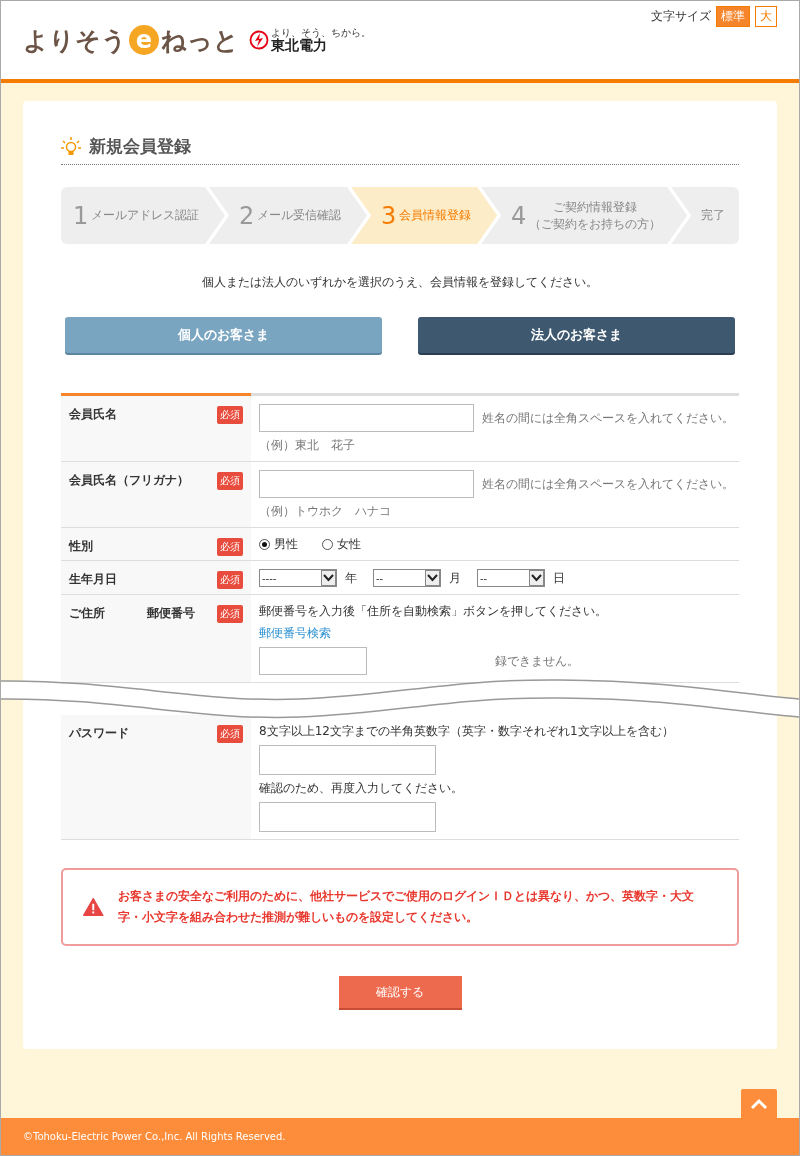 Image resolution: width=800 pixels, height=1156 pixels. Describe the element at coordinates (145, 215) in the screenshot. I see `step-label: メールアドレス認証` at that location.